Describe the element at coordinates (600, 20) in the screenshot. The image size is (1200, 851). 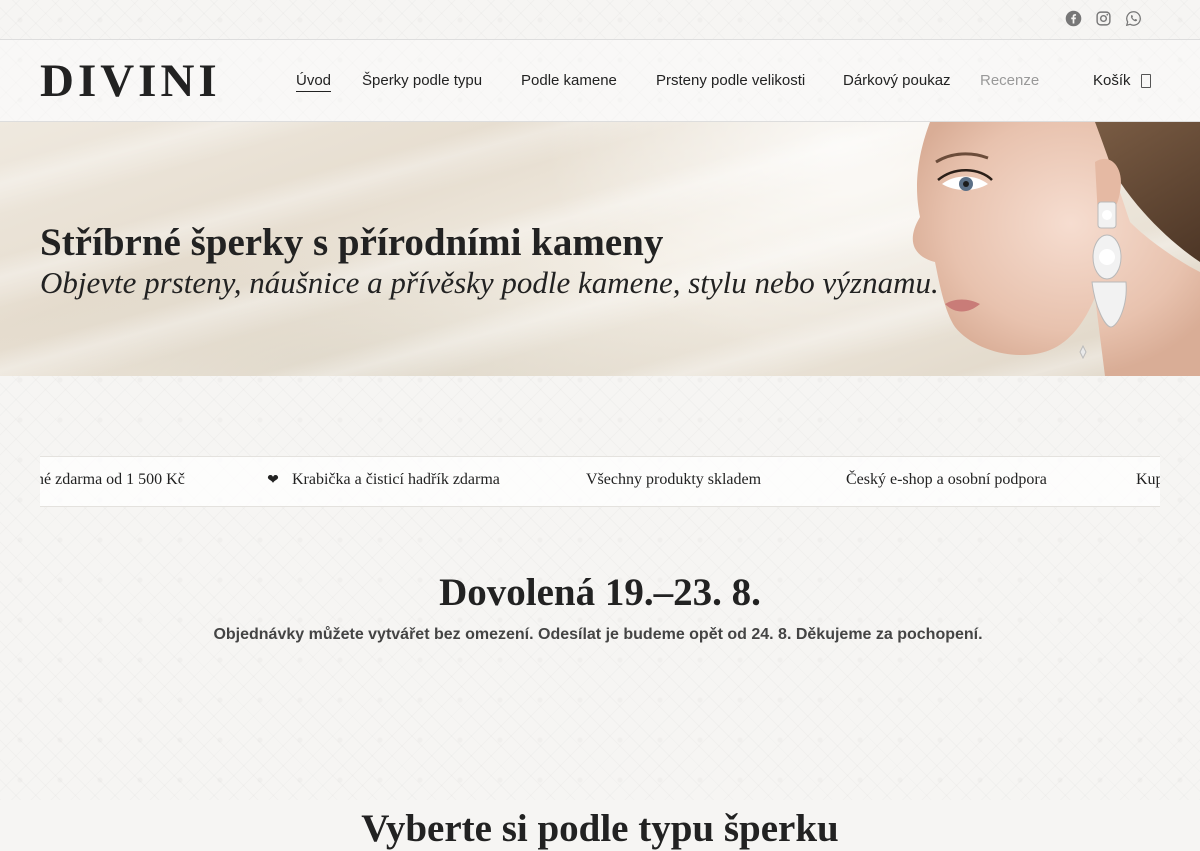
I see `top-bar` at that location.